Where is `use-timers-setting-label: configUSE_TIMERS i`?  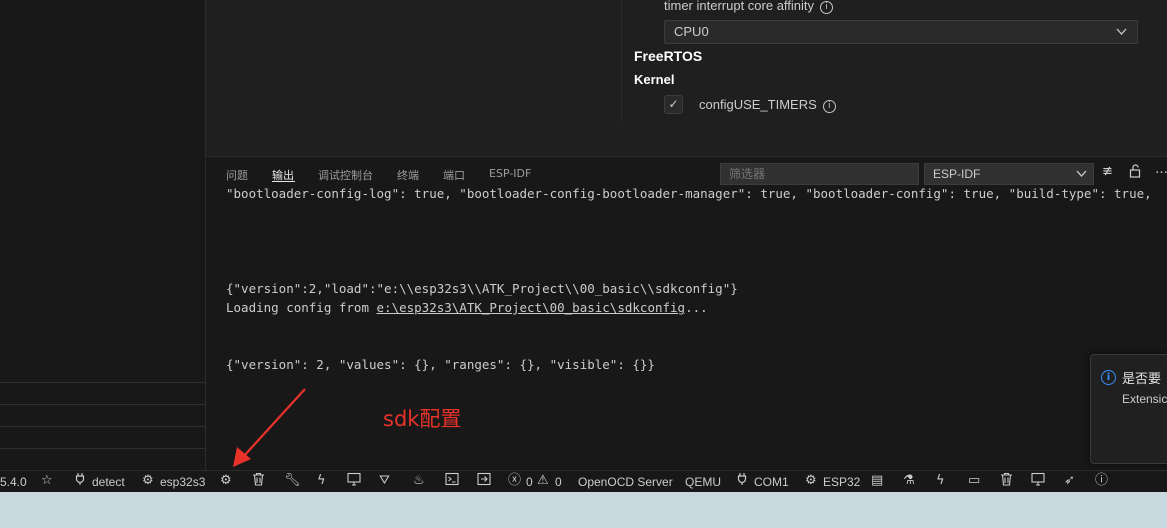 use-timers-setting-label: configUSE_TIMERS i is located at coordinates (767, 105).